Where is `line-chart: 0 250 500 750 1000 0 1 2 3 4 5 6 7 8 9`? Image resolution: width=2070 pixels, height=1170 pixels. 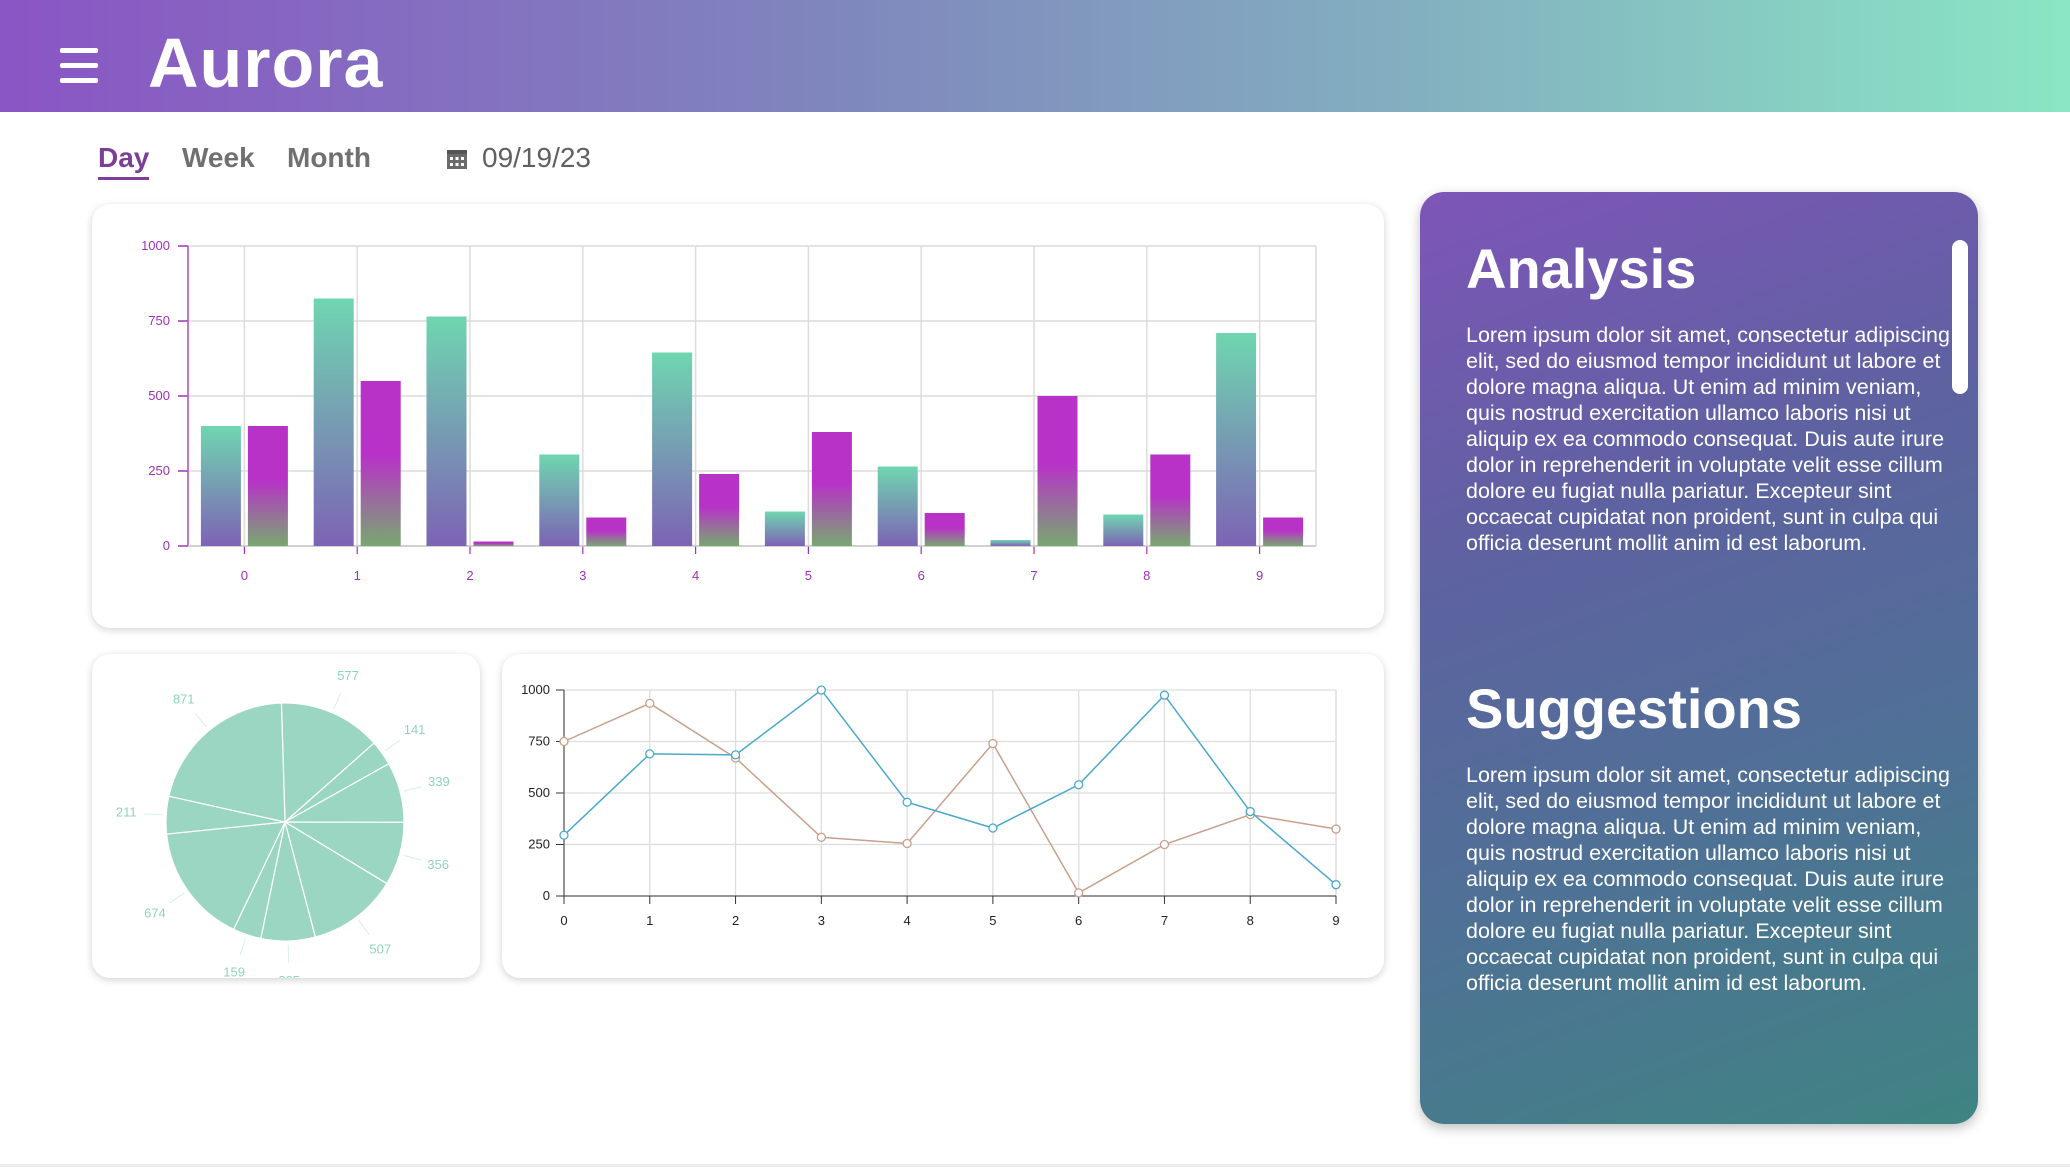
line-chart: 0 250 500 750 1000 0 1 2 3 4 5 6 7 8 9 is located at coordinates (931, 805).